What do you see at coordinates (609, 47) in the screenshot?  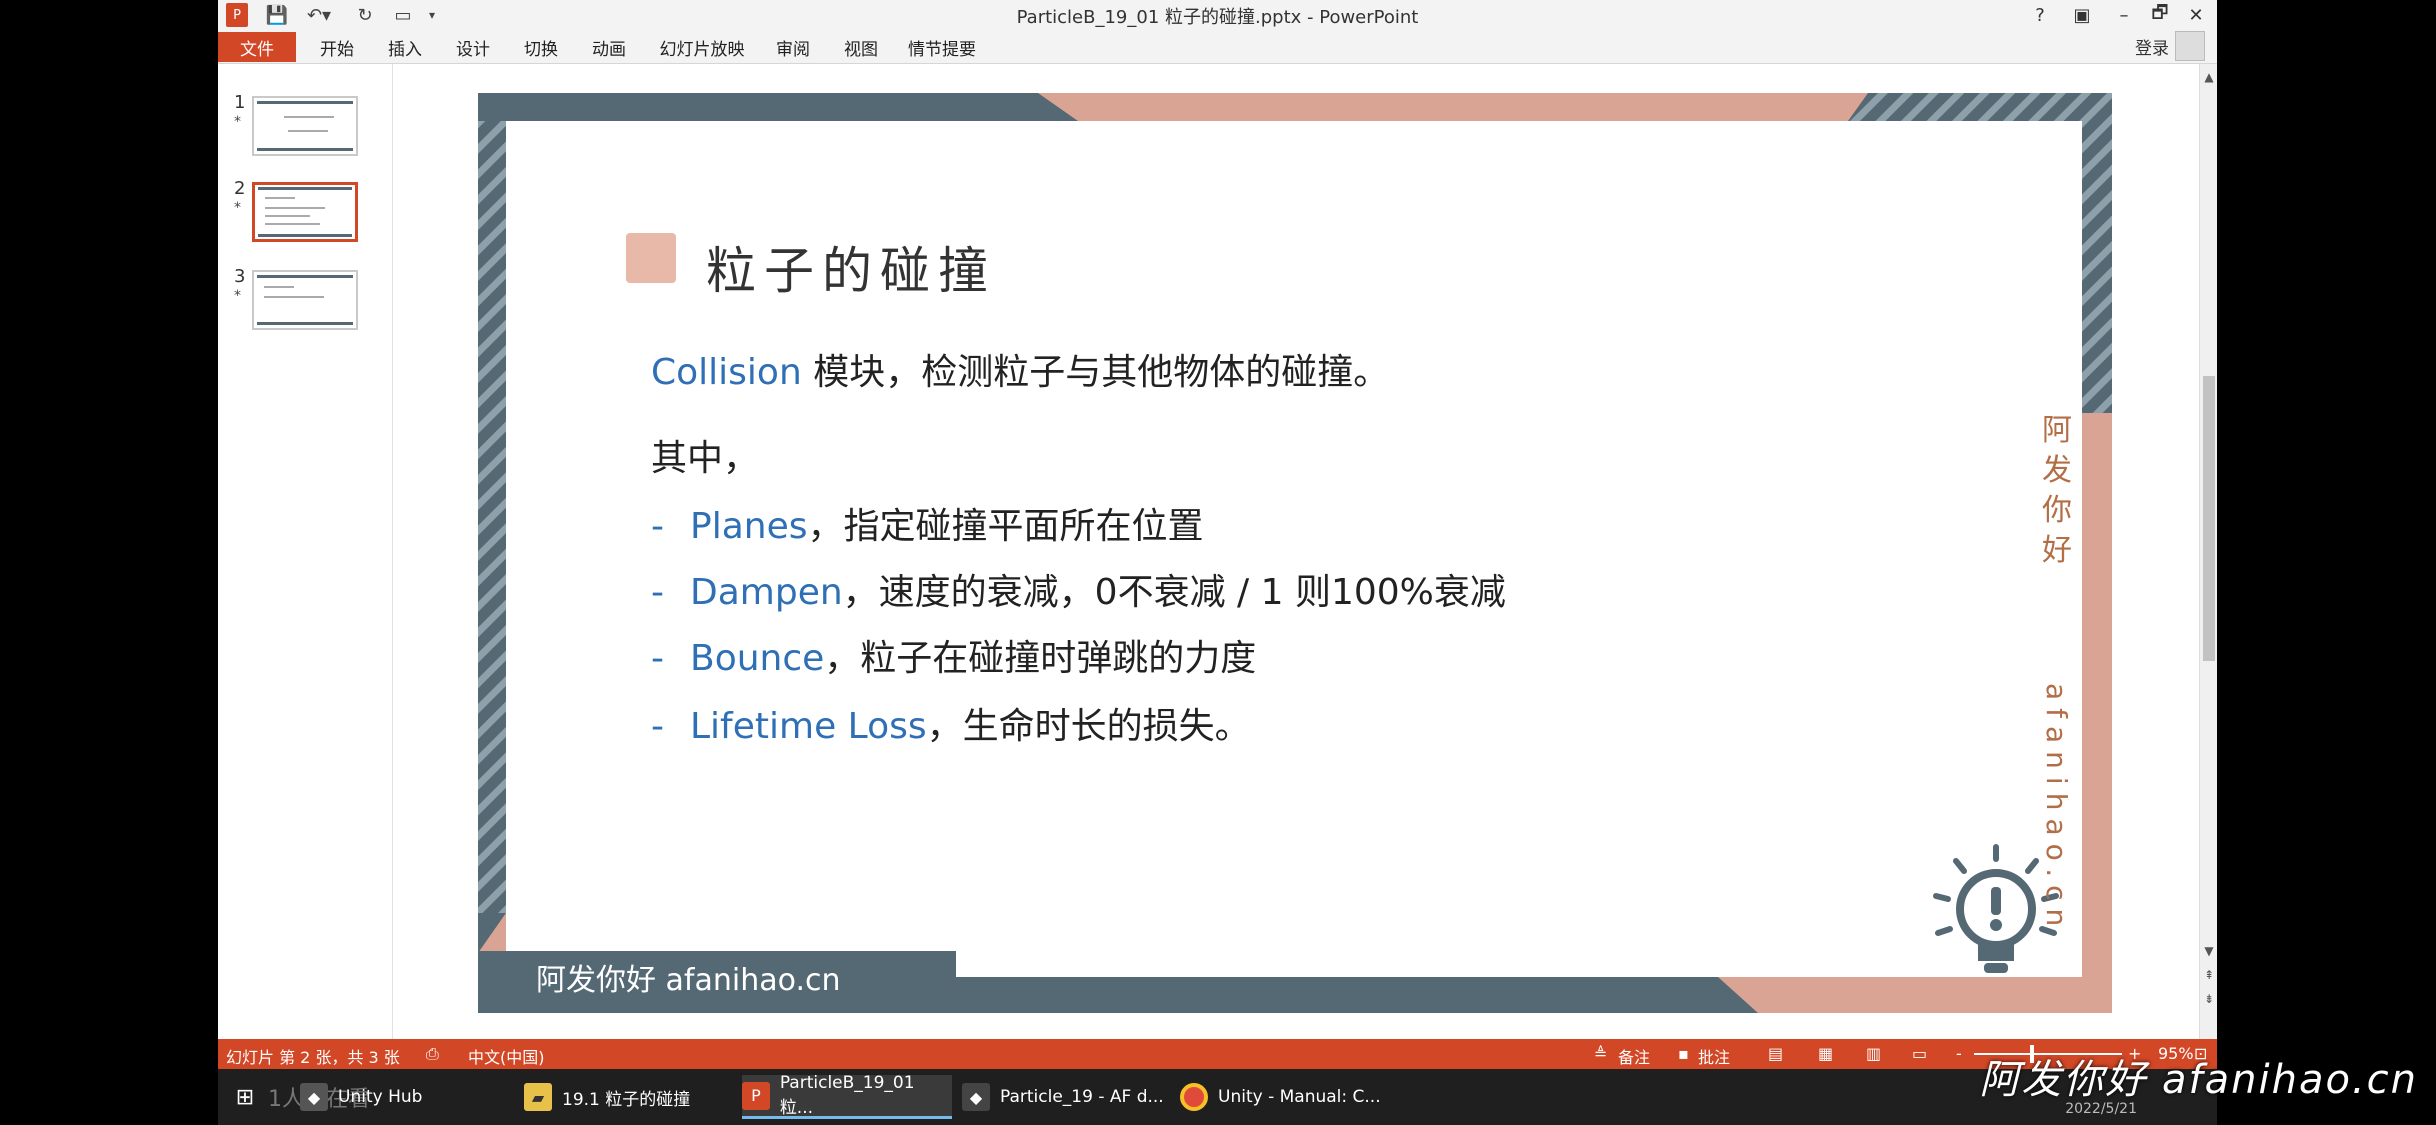 I see `tab-animations: 动画` at bounding box center [609, 47].